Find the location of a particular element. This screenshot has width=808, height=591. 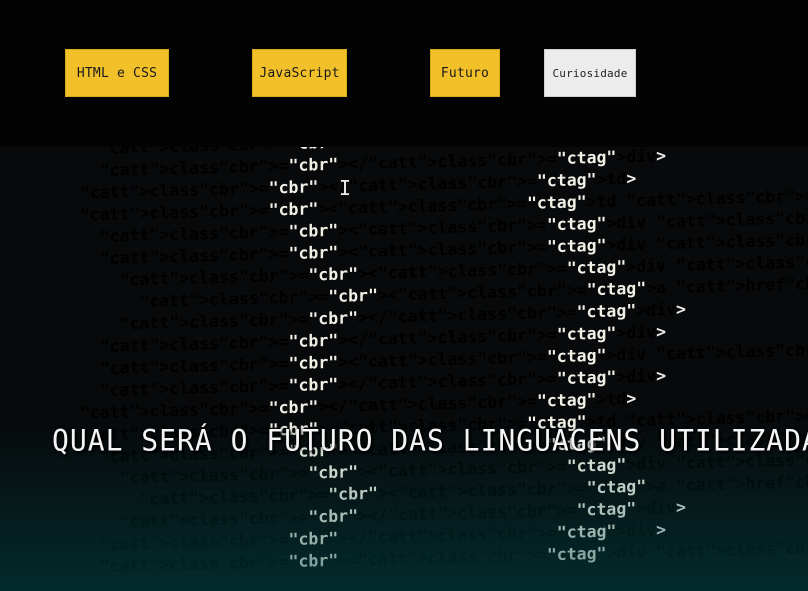

text-cursor-icon: I is located at coordinates (345, 188).